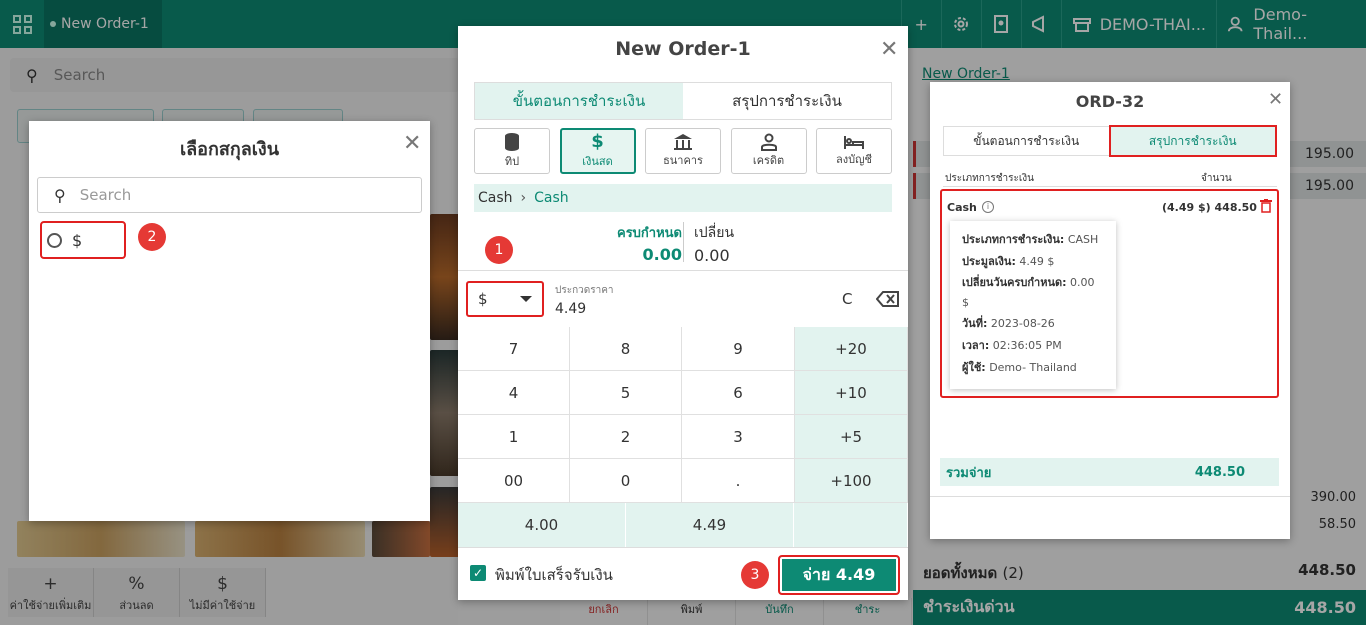 This screenshot has width=1366, height=625. What do you see at coordinates (514, 437) in the screenshot?
I see `key-1: 1` at bounding box center [514, 437].